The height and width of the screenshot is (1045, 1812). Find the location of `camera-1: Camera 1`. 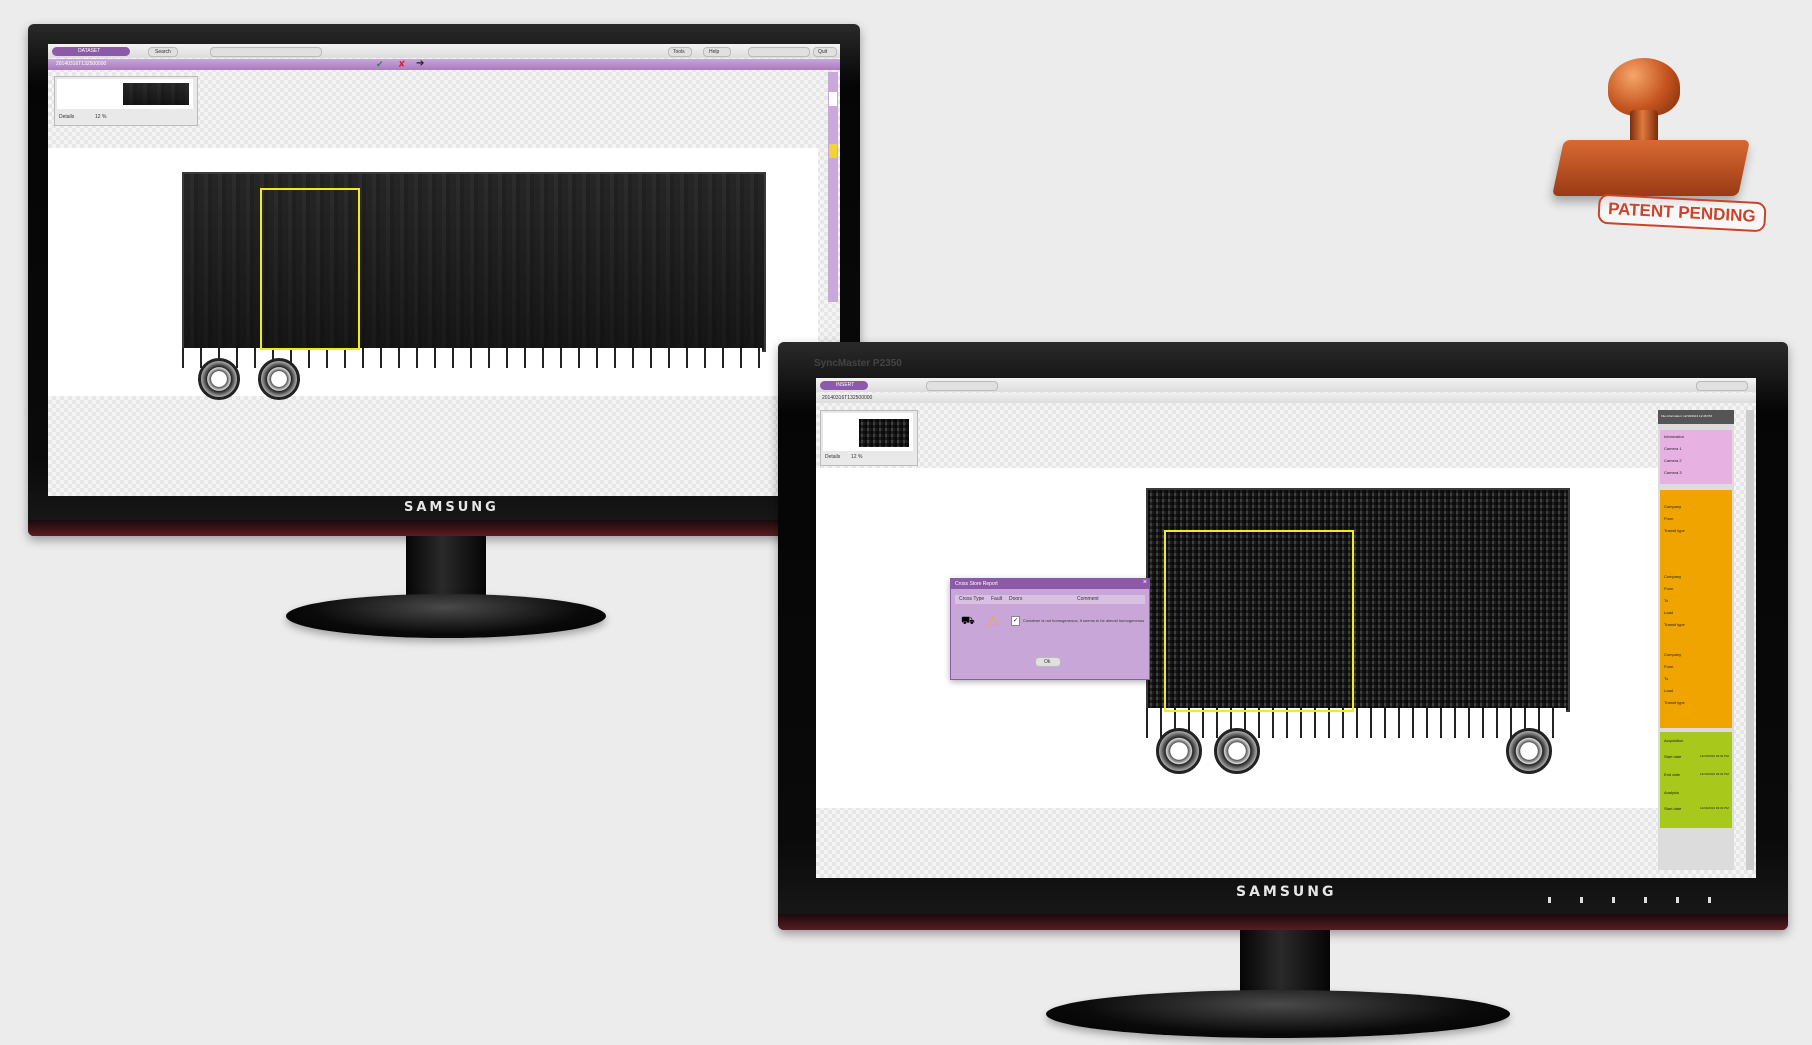

camera-1: Camera 1 is located at coordinates (1673, 448).